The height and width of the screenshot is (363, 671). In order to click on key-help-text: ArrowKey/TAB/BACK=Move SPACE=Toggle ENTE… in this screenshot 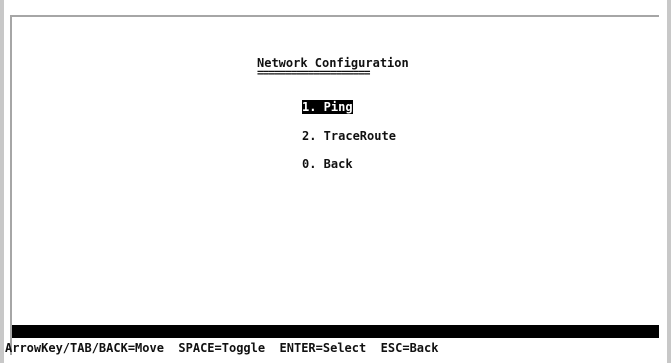, I will do `click(222, 348)`.